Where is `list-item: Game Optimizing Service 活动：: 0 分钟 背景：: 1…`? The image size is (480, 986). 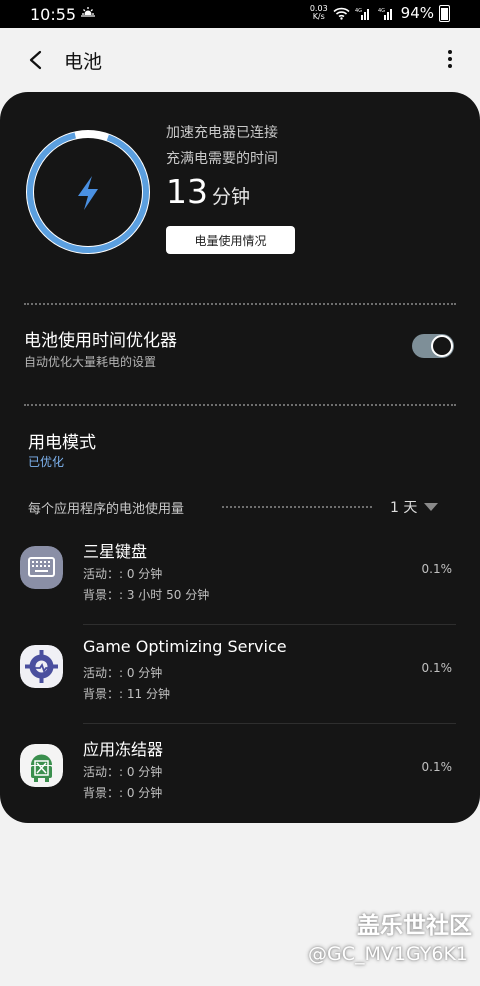
list-item: Game Optimizing Service 活动：: 0 分钟 背景：: 1… is located at coordinates (240, 674).